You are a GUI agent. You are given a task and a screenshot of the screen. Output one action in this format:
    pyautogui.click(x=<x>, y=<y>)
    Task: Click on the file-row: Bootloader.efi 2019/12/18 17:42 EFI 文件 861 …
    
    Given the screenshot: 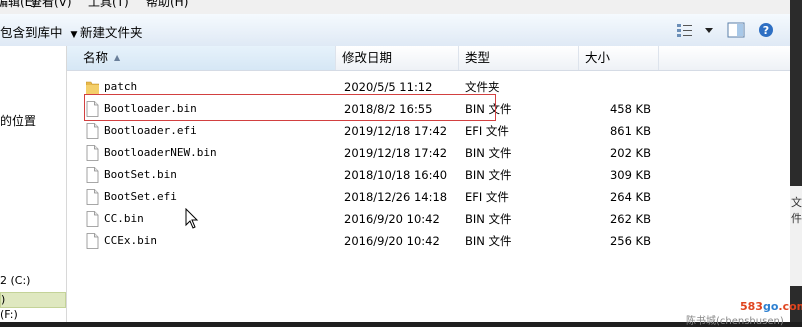 What is the action you would take?
    pyautogui.click(x=428, y=131)
    